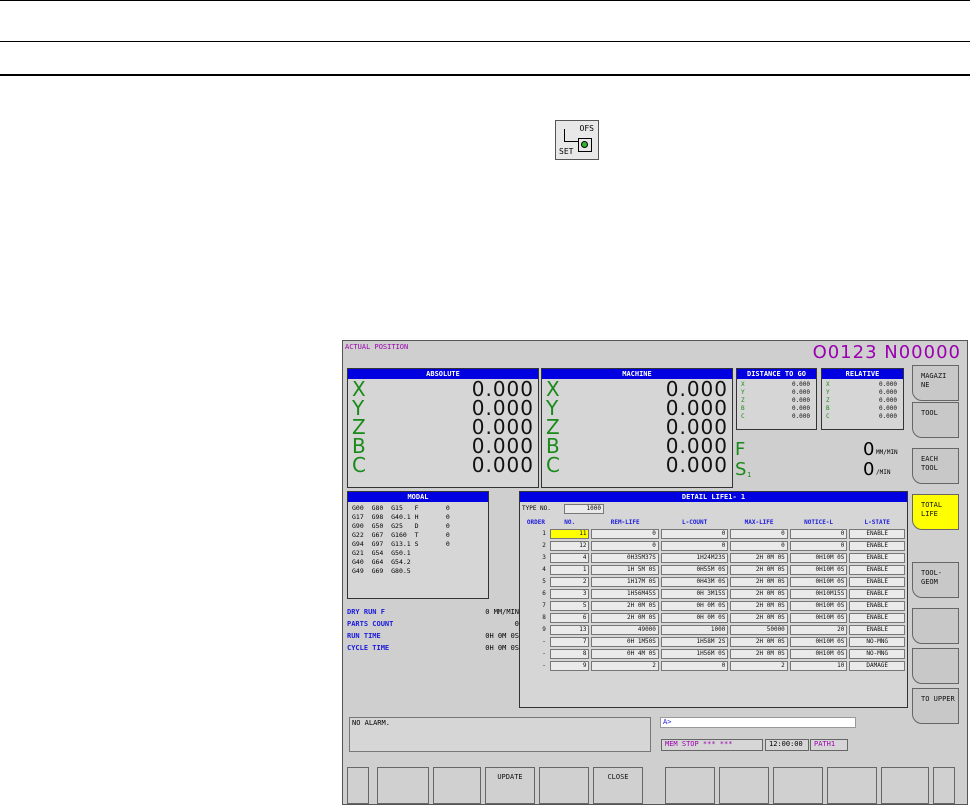  Describe the element at coordinates (862, 393) in the screenshot. I see `relative-row: Y 0.000` at that location.